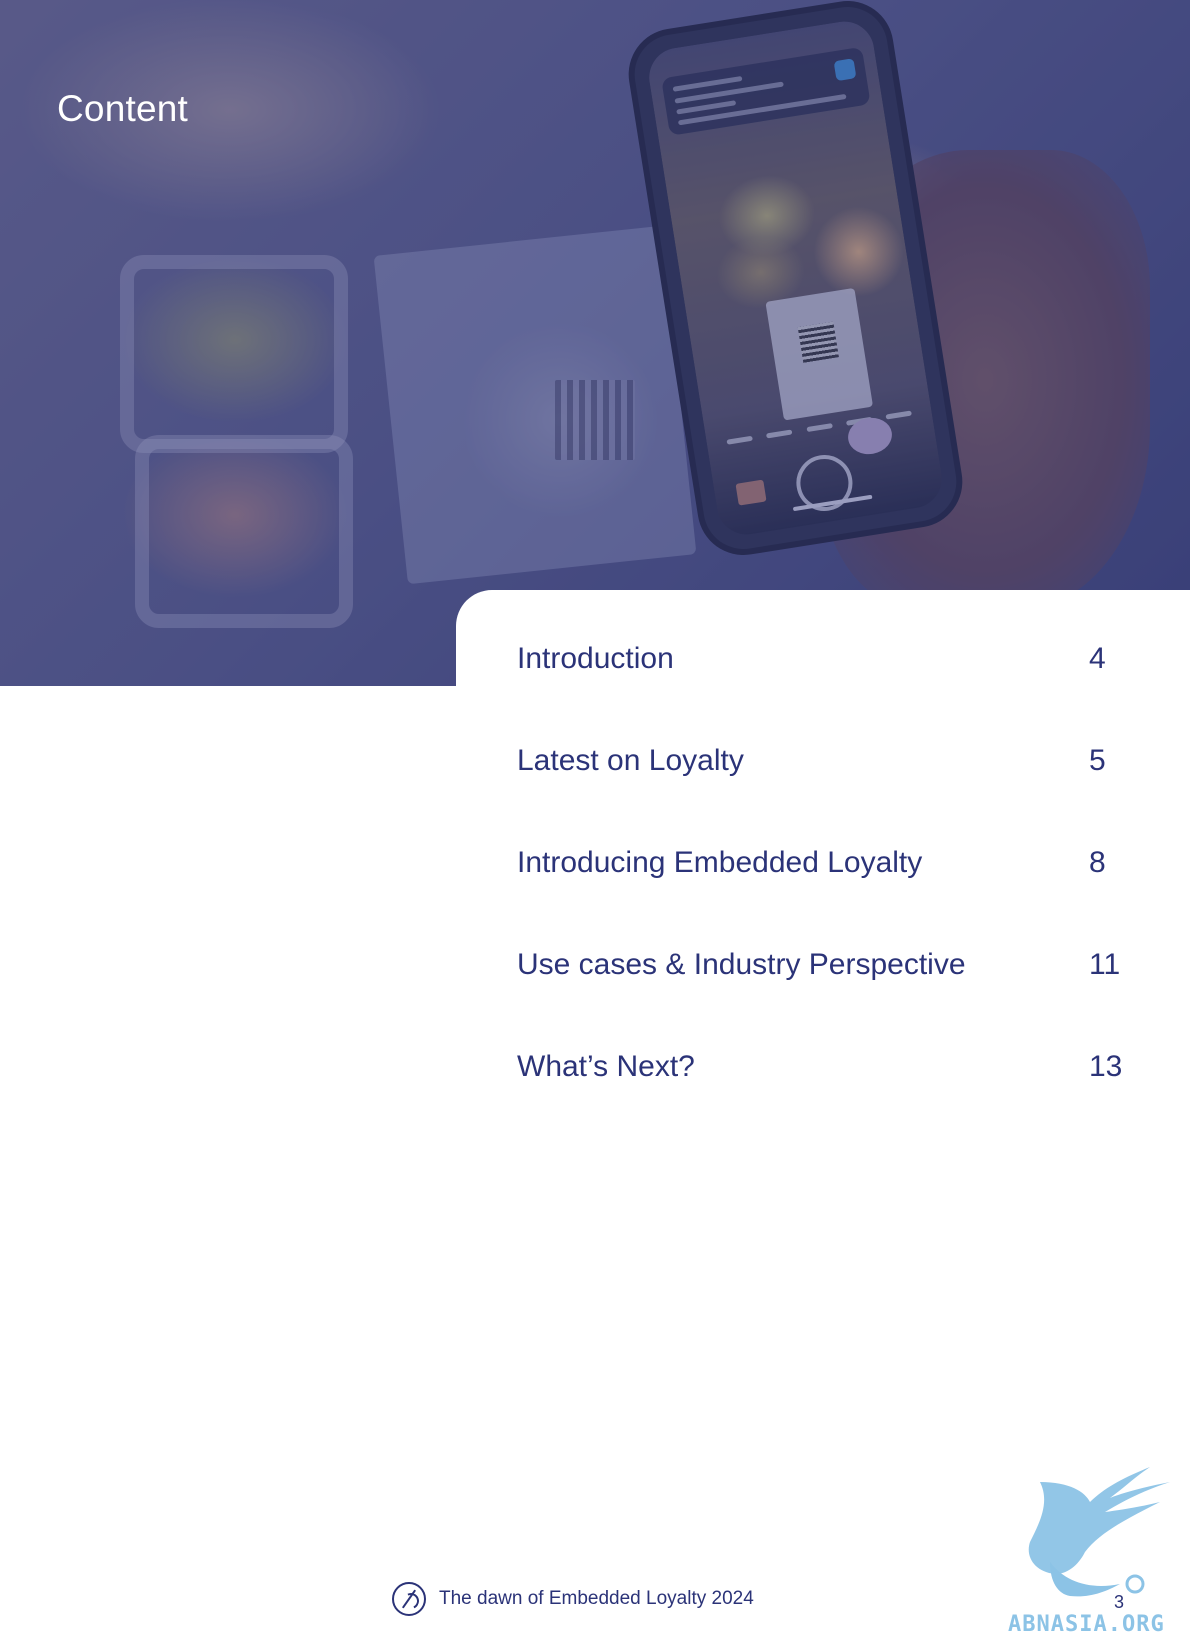  I want to click on watermark: ABNASIA.ORG, so click(1096, 1549).